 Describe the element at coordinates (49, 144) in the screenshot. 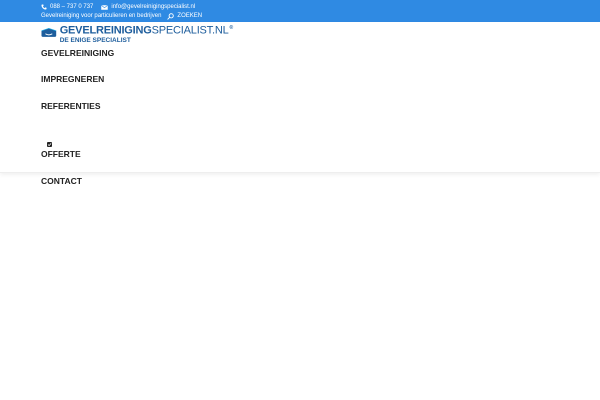

I see `checkbox-checked-icon` at that location.